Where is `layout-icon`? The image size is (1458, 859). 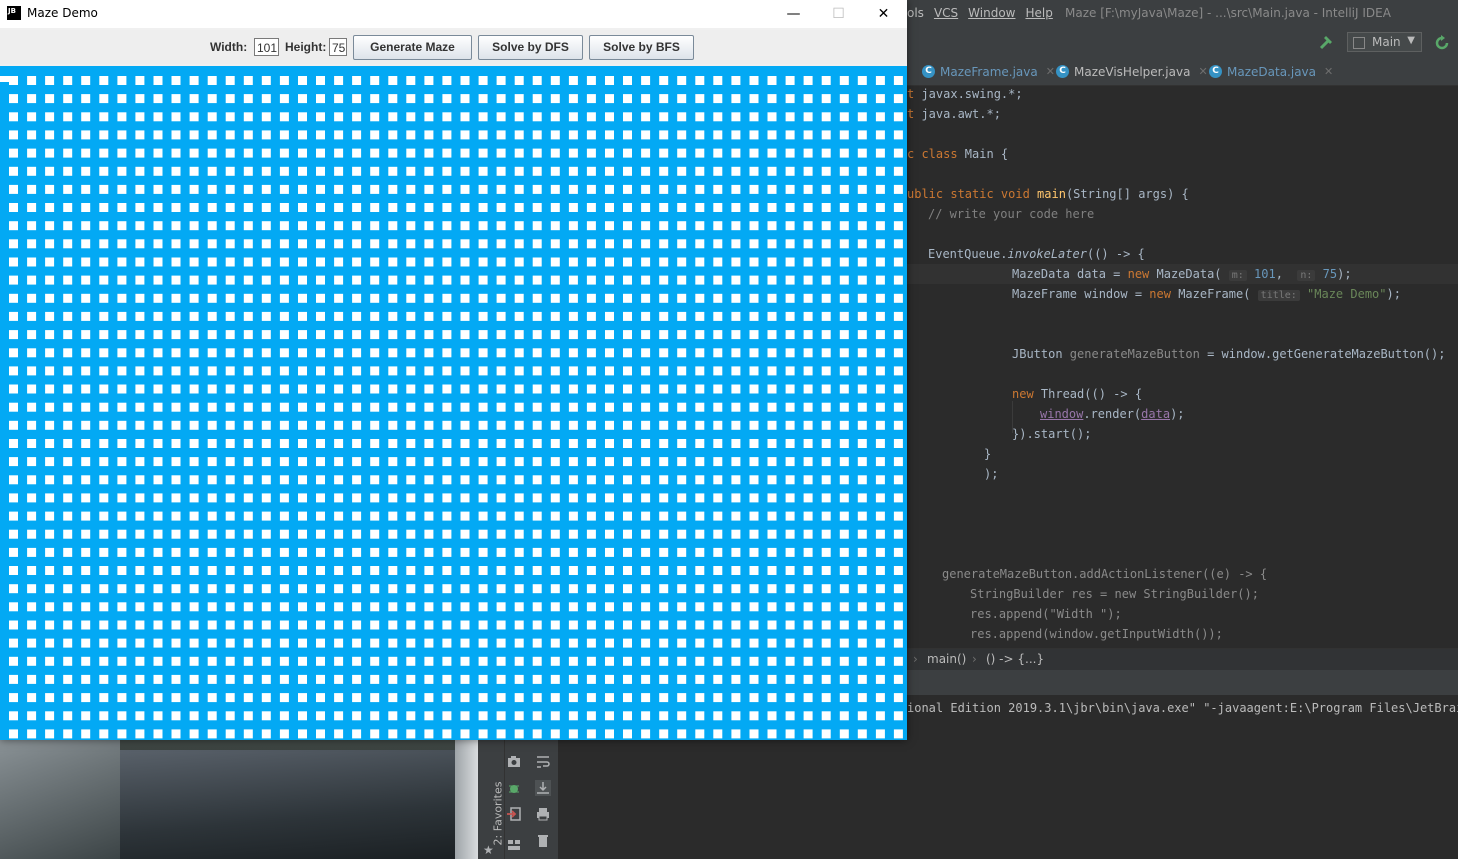
layout-icon is located at coordinates (514, 844).